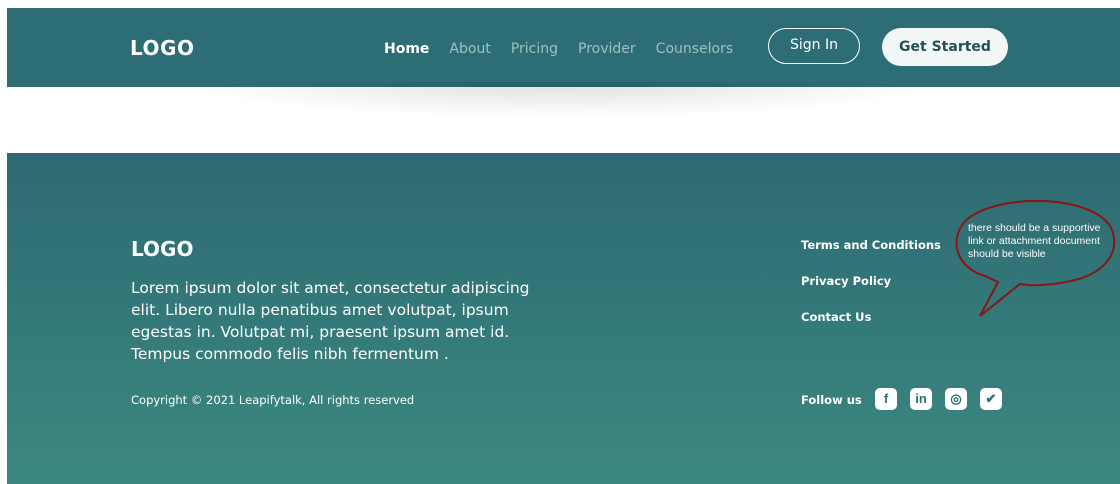 This screenshot has height=484, width=1120. I want to click on get-started-button: Get Started, so click(945, 47).